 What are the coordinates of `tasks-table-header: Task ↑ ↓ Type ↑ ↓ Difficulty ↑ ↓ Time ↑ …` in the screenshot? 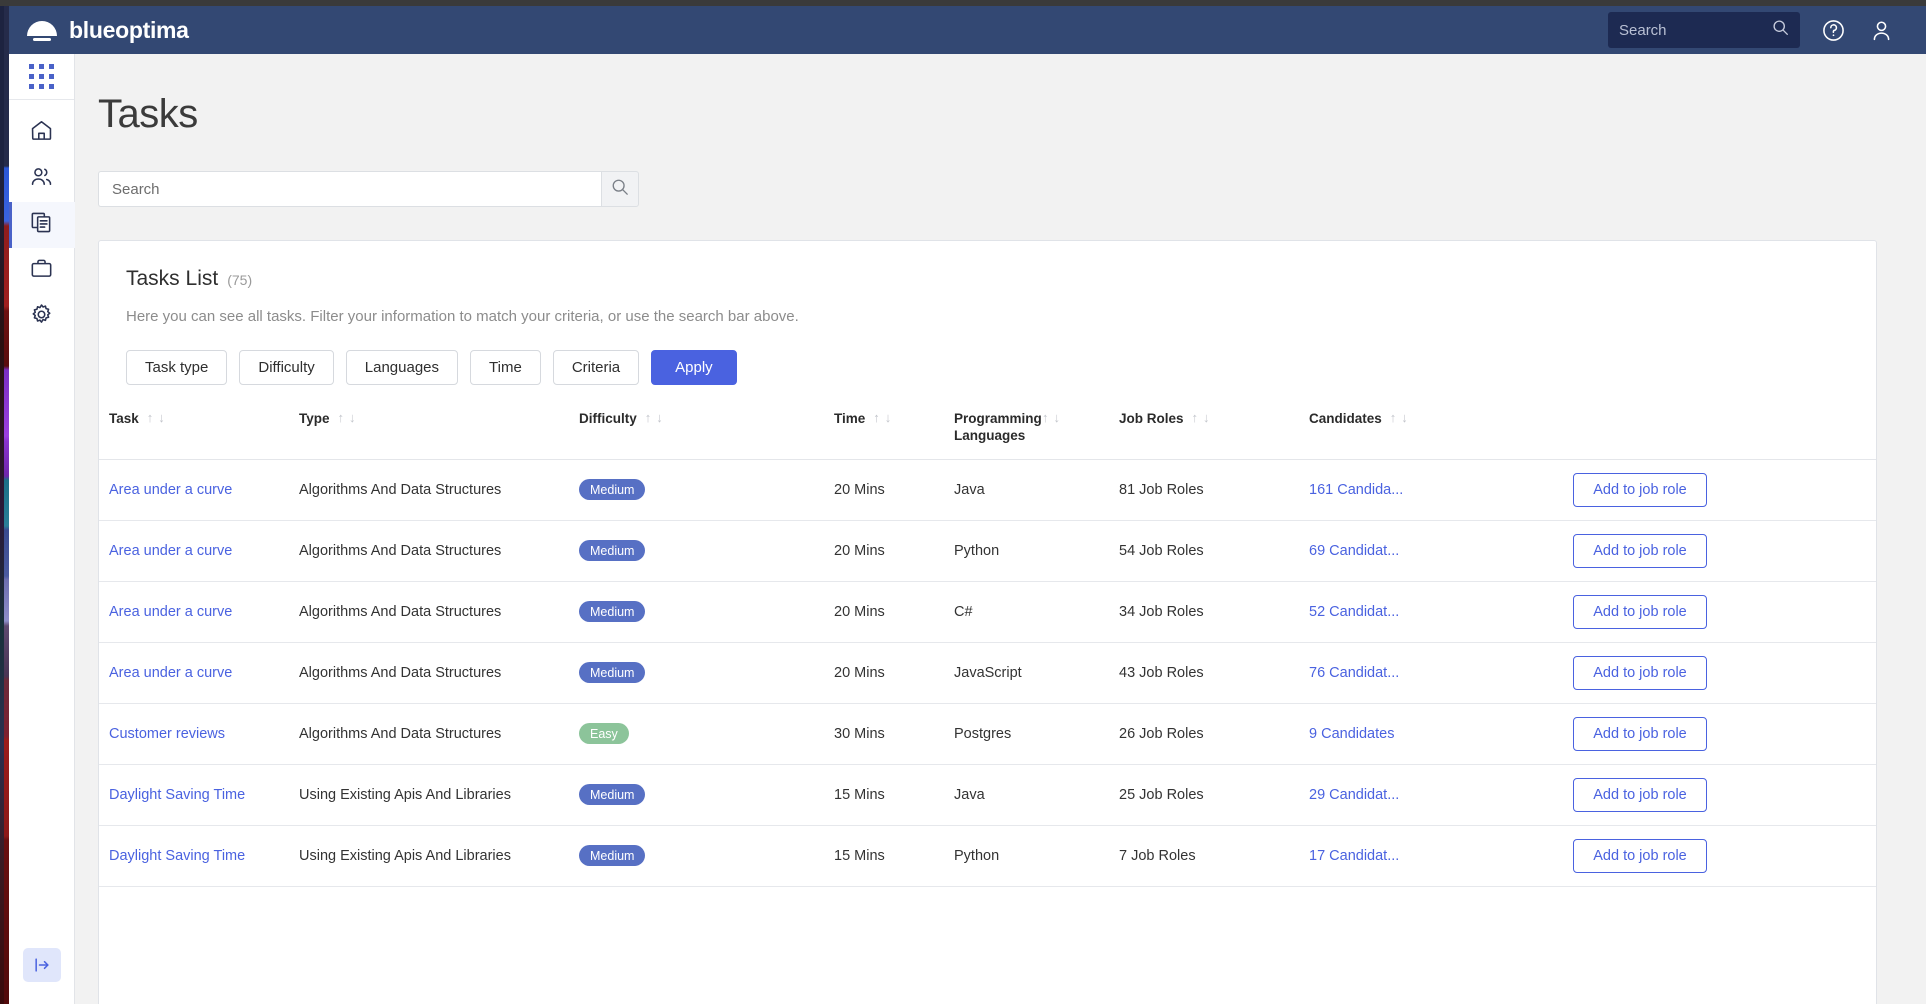 It's located at (987, 435).